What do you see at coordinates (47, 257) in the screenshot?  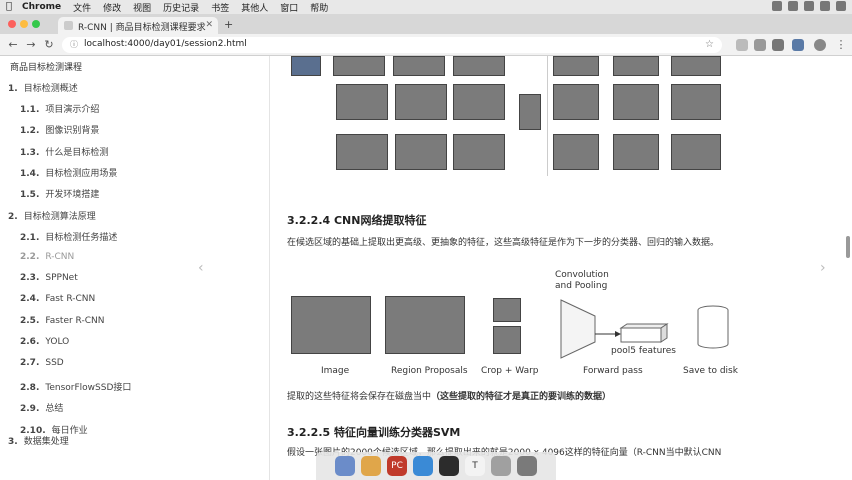 I see `toc-item-active: 2.2. R-CNN` at bounding box center [47, 257].